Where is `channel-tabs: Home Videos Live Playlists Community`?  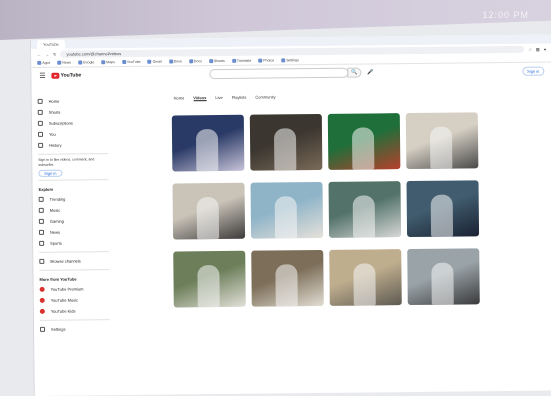 channel-tabs: Home Videos Live Playlists Community is located at coordinates (225, 98).